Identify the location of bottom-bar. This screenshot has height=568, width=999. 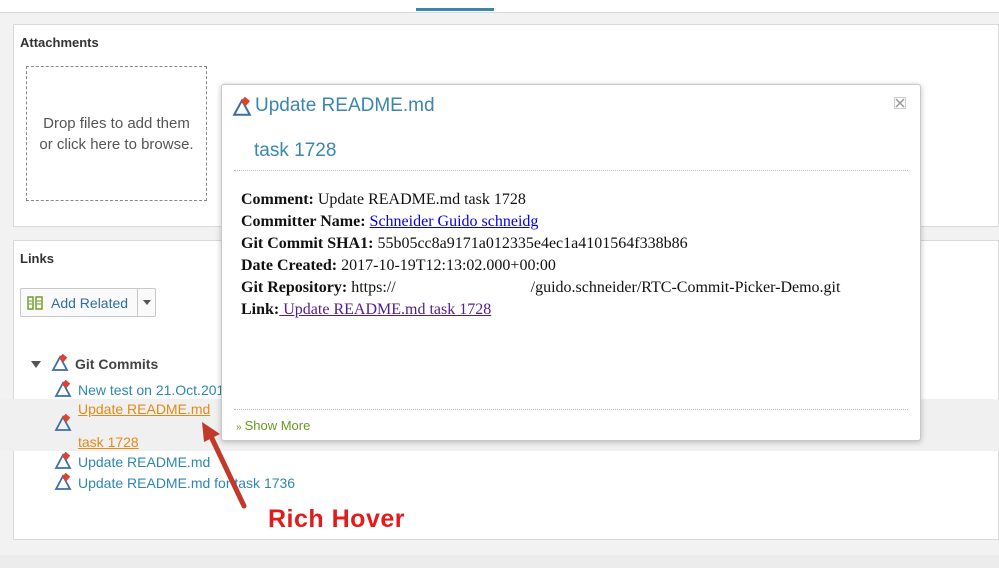
(499, 561).